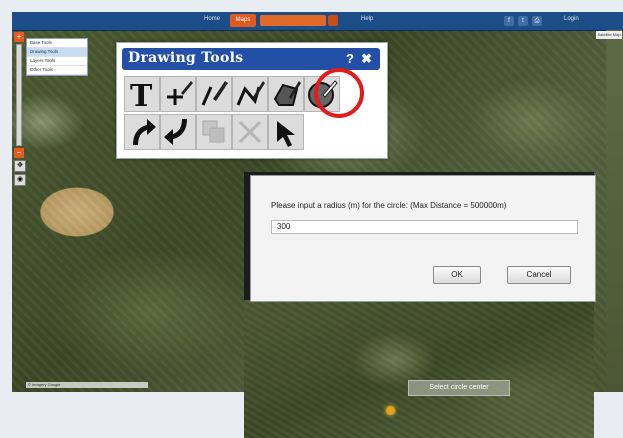 The height and width of the screenshot is (438, 623). What do you see at coordinates (539, 275) in the screenshot?
I see `cancel-button: Cancel` at bounding box center [539, 275].